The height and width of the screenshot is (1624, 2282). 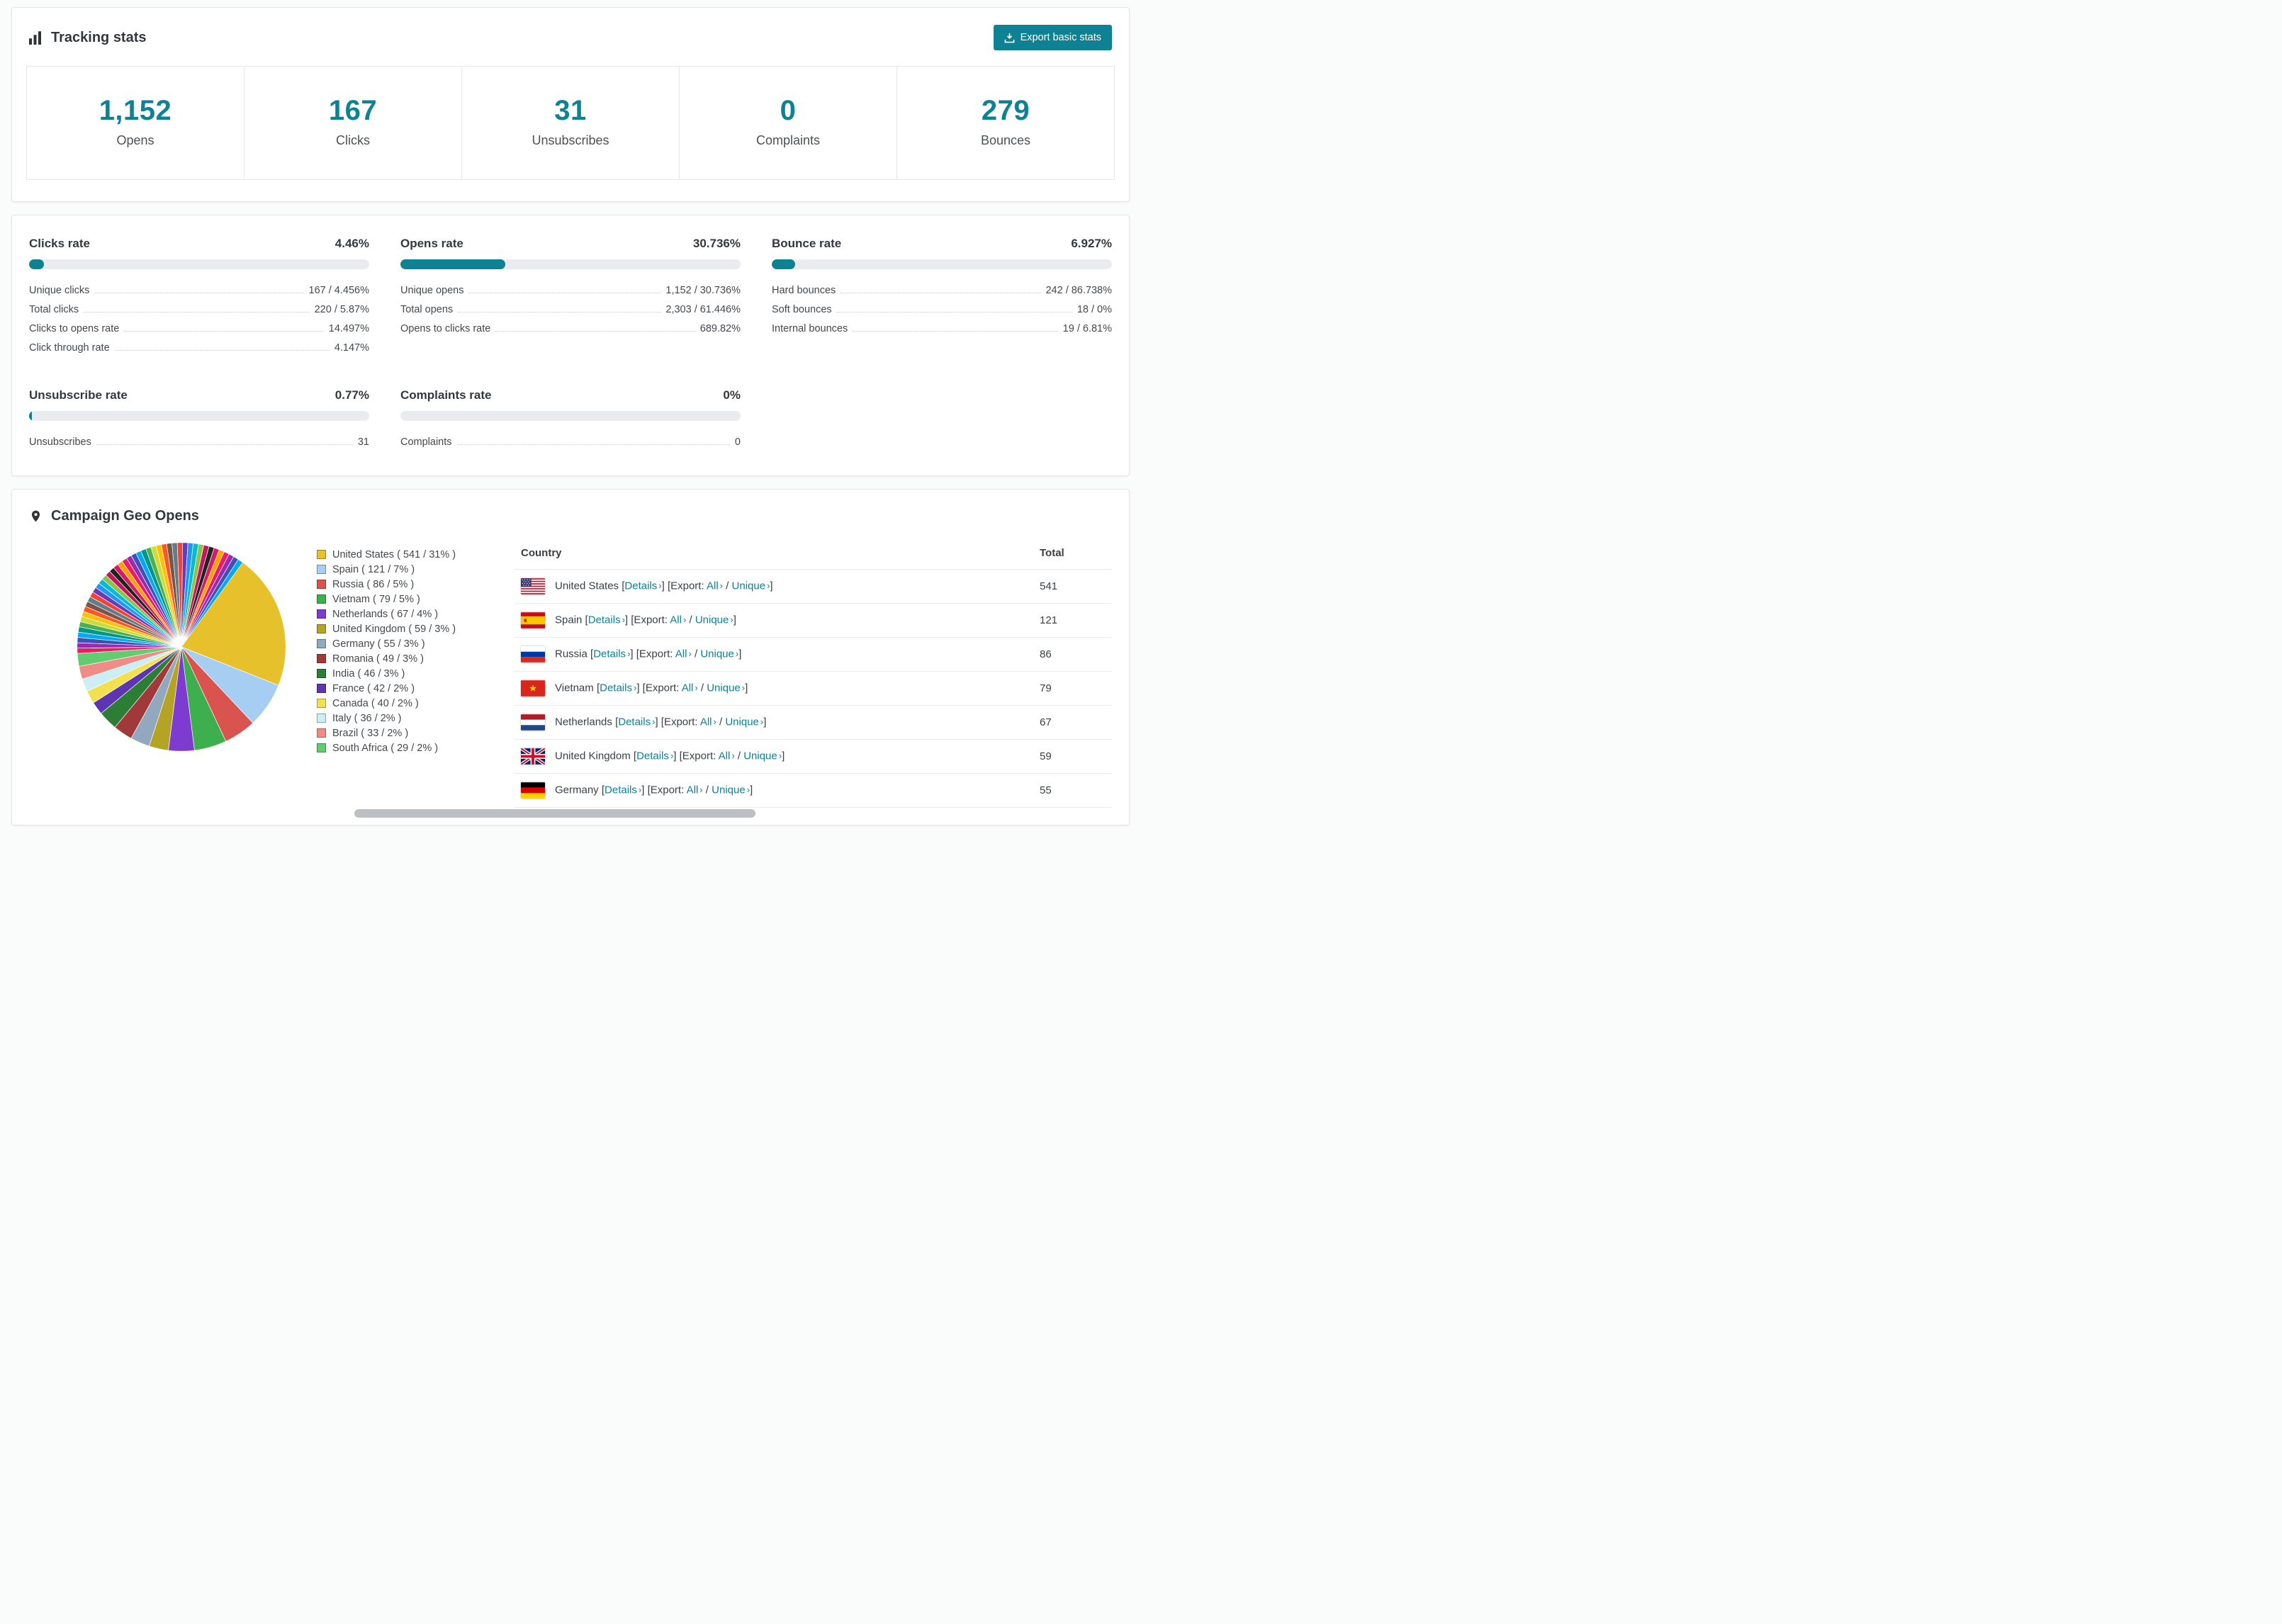 What do you see at coordinates (720, 328) in the screenshot?
I see `rate-stat-value: 689.82%` at bounding box center [720, 328].